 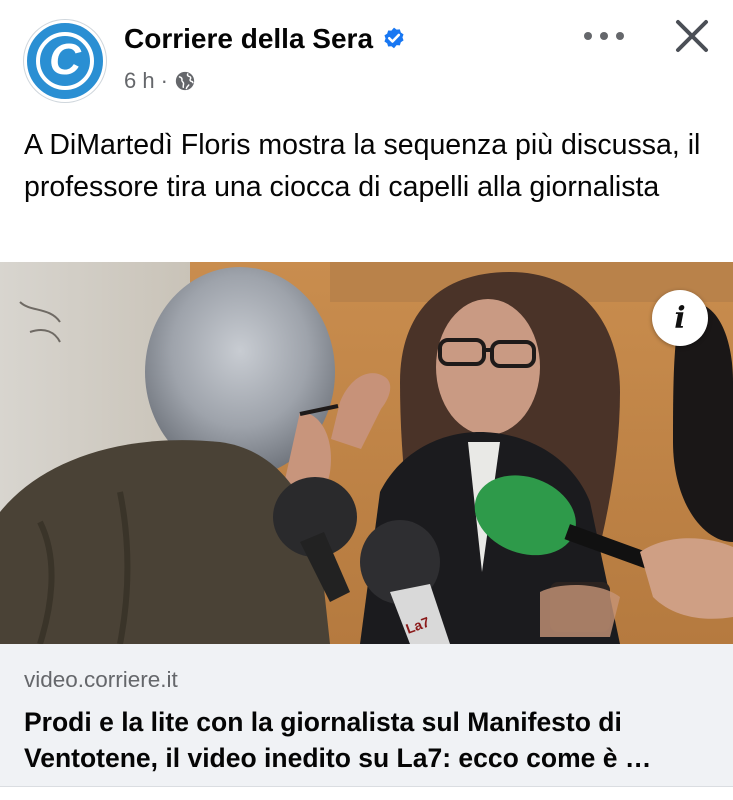 I want to click on post-meta: 6 h ·, so click(x=160, y=81).